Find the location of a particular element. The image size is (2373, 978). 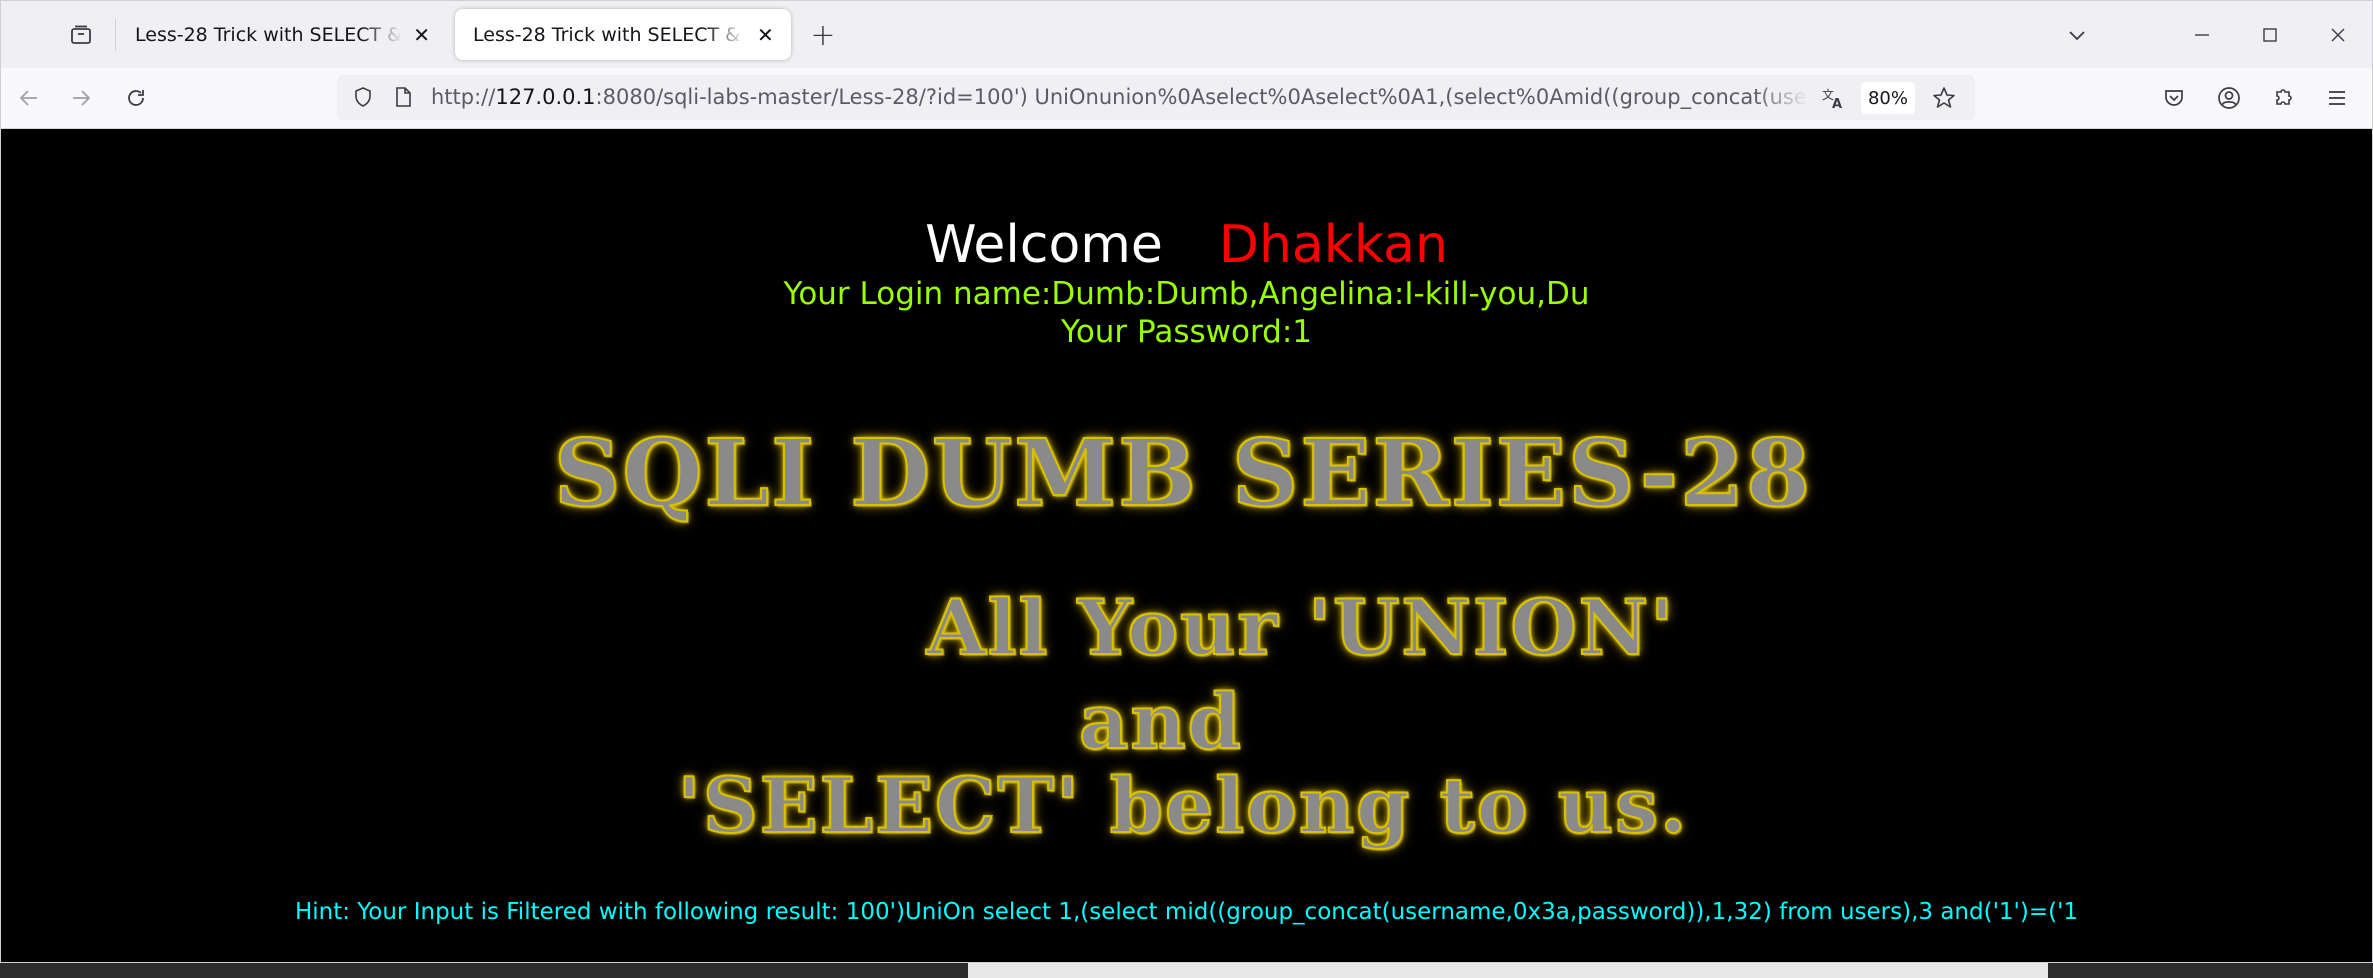

puzzle-icon is located at coordinates (2283, 98).